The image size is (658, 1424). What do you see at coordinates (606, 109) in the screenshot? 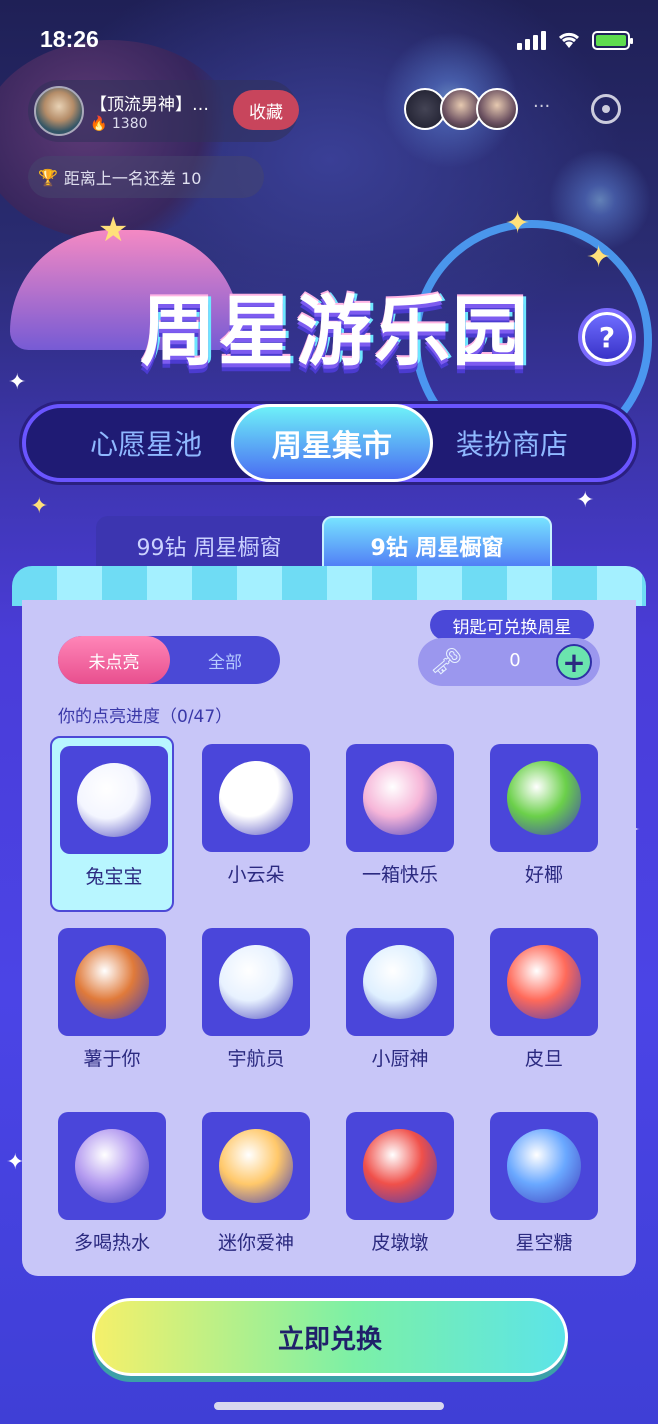
I see `close-icon` at bounding box center [606, 109].